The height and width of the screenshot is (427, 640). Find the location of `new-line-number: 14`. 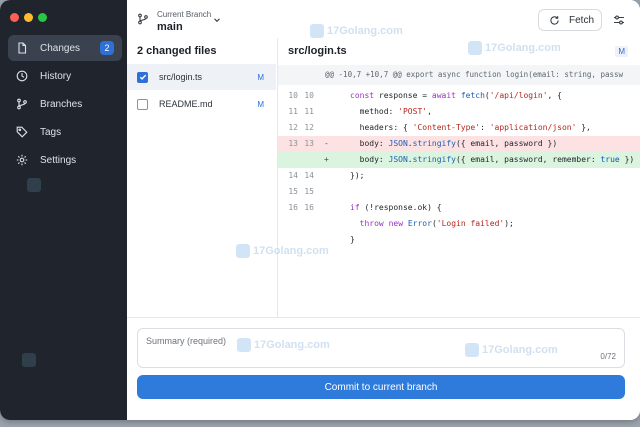

new-line-number: 14 is located at coordinates (309, 175).